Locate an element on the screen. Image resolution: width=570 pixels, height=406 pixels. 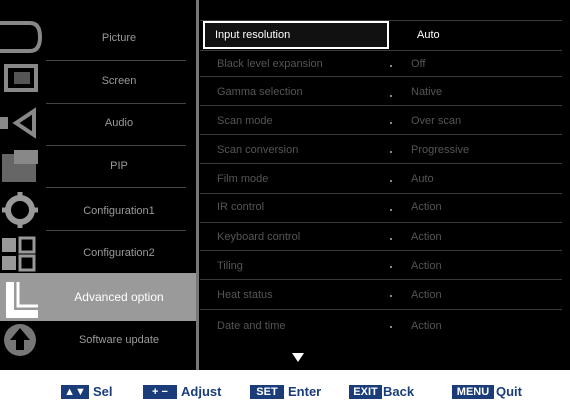
sel-hint: Sel is located at coordinates (103, 391).